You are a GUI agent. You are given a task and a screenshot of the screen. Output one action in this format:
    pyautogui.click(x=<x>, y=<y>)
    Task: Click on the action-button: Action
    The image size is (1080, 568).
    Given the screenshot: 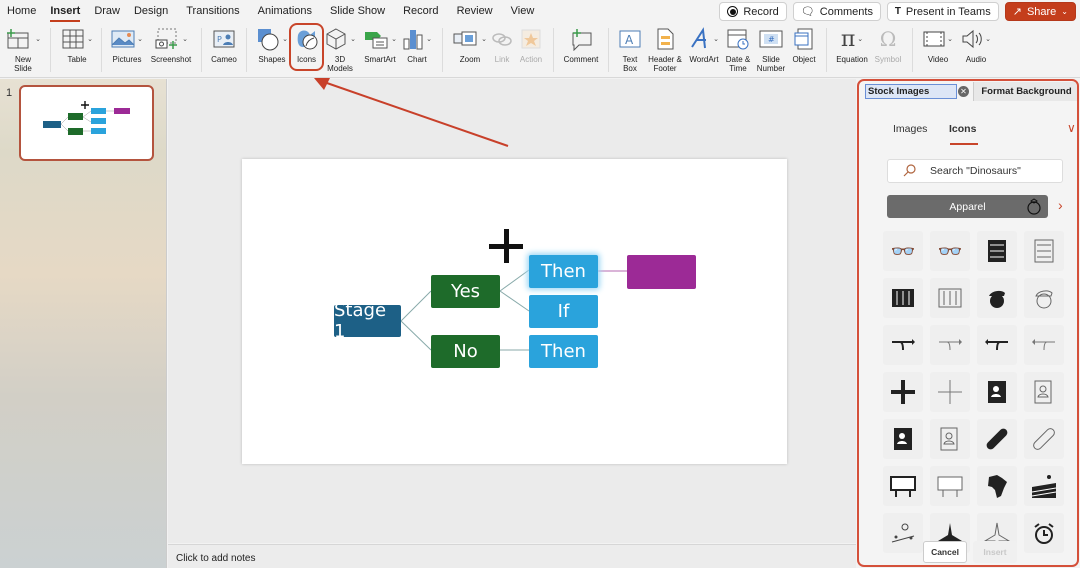 What is the action you would take?
    pyautogui.click(x=531, y=45)
    